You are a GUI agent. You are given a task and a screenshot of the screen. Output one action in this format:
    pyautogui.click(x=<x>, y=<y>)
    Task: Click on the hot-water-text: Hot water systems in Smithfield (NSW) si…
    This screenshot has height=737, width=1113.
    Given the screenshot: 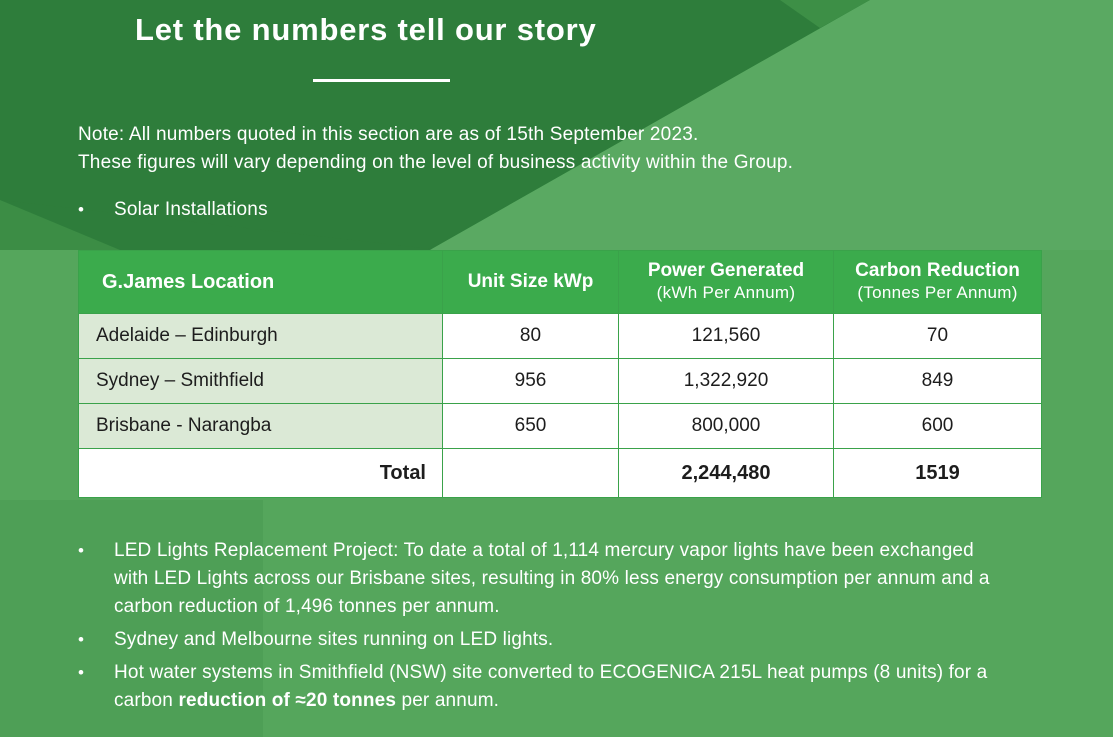 What is the action you would take?
    pyautogui.click(x=554, y=687)
    